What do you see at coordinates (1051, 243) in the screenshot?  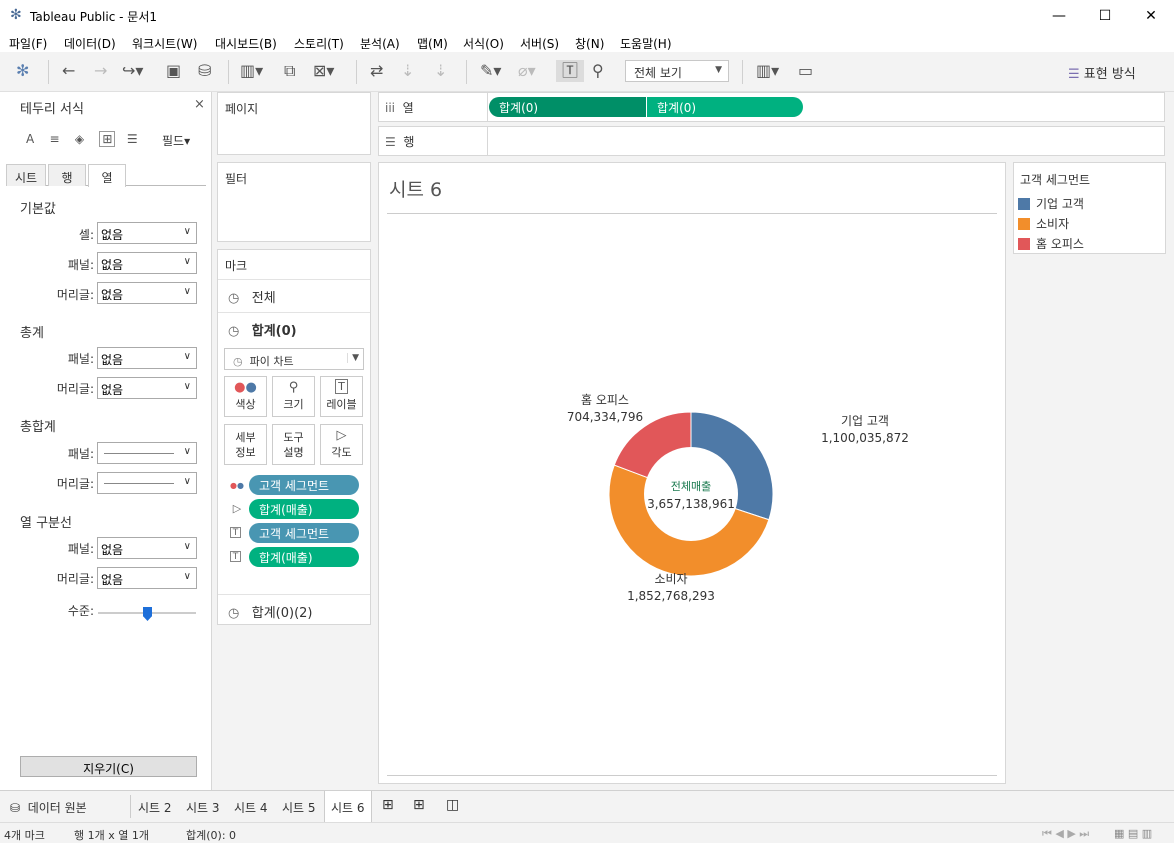 I see `legend-item-home-office: 홈 오피스` at bounding box center [1051, 243].